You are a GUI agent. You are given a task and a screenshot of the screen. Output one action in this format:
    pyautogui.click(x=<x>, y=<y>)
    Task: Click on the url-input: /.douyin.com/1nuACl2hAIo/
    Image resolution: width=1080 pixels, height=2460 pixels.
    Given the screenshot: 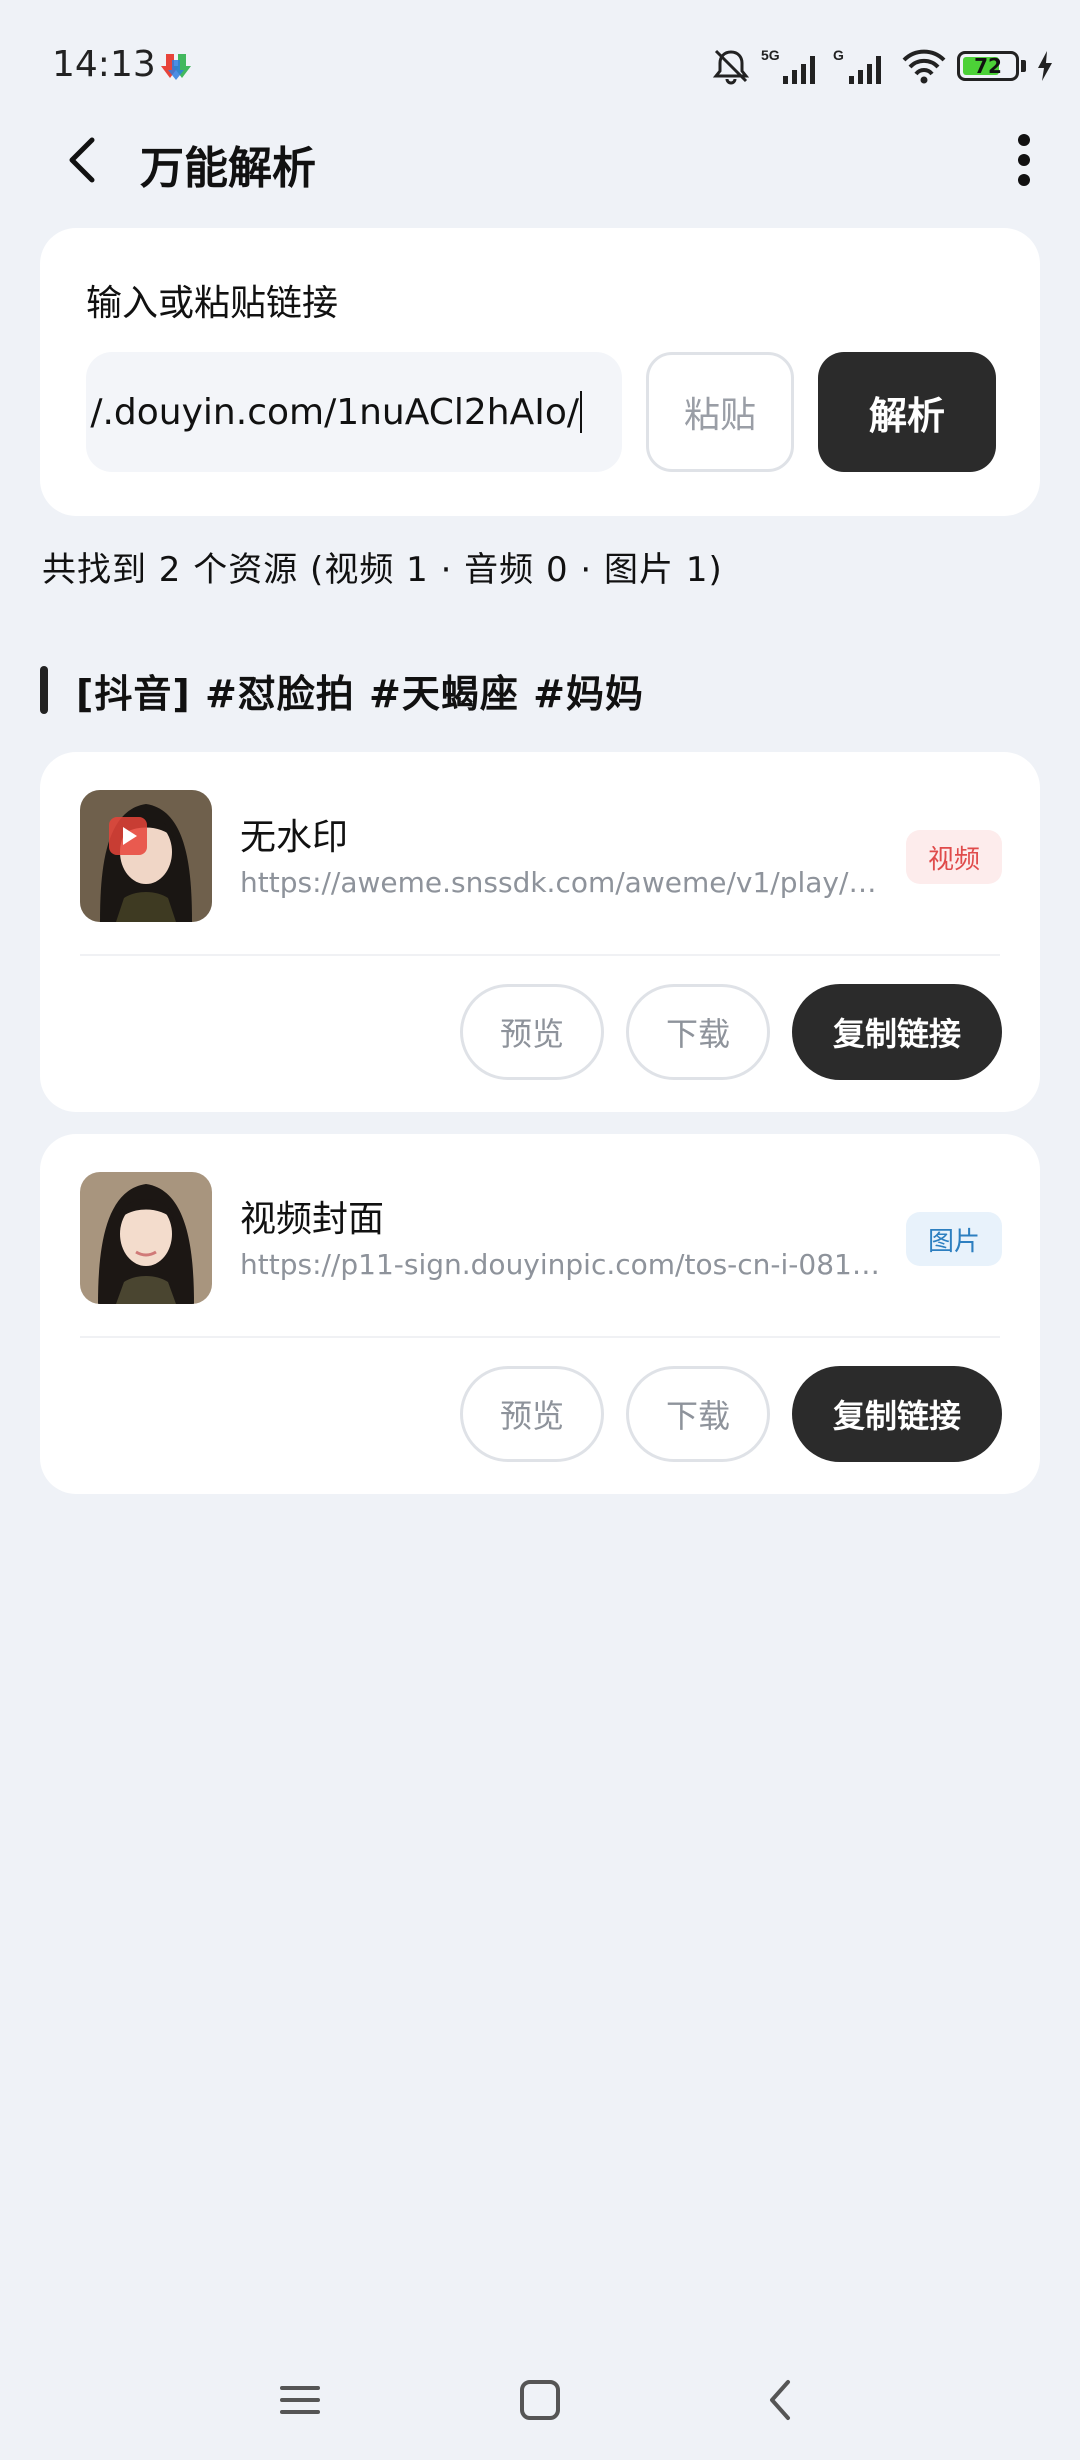 What is the action you would take?
    pyautogui.click(x=354, y=412)
    